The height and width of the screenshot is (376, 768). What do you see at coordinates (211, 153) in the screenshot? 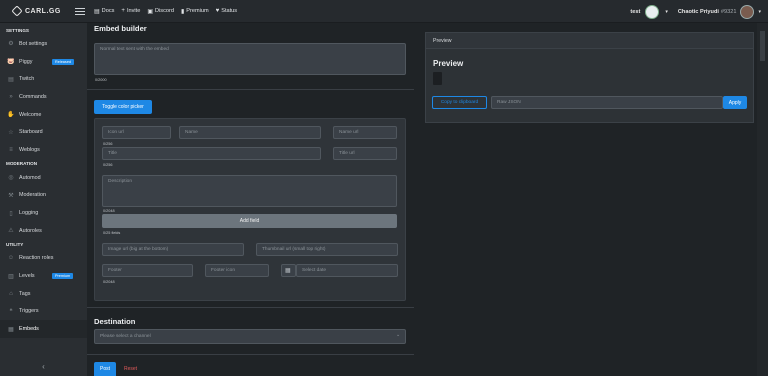
I see `title-input: Title` at bounding box center [211, 153].